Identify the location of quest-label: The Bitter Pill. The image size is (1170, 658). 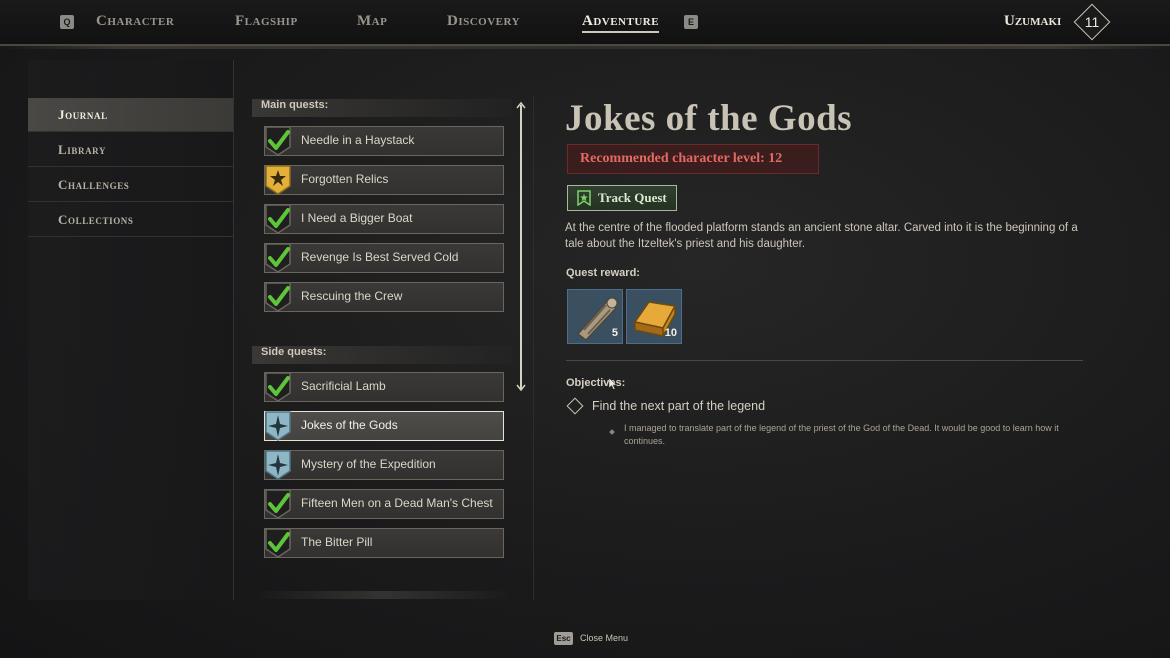
(337, 542).